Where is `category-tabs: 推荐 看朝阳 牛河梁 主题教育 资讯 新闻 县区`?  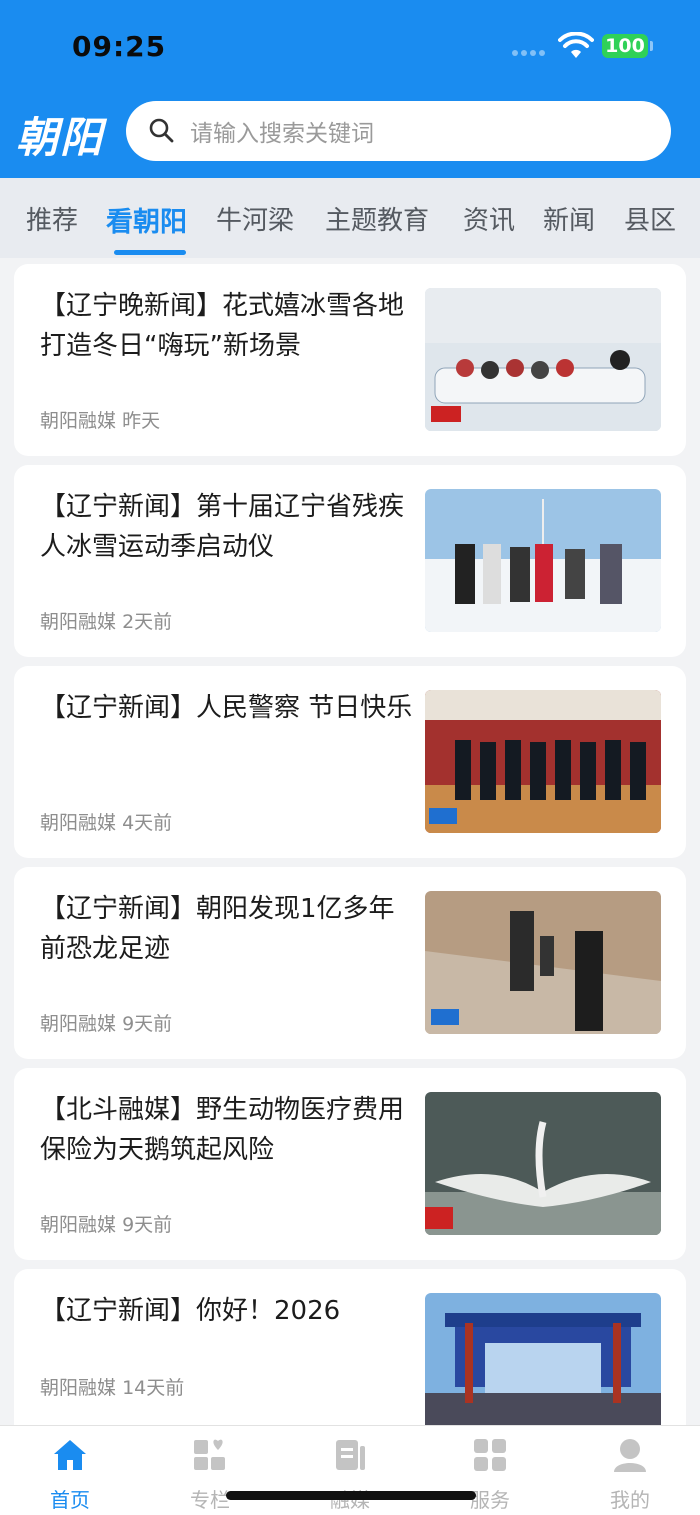
category-tabs: 推荐 看朝阳 牛河梁 主题教育 资讯 新闻 县区 is located at coordinates (350, 218).